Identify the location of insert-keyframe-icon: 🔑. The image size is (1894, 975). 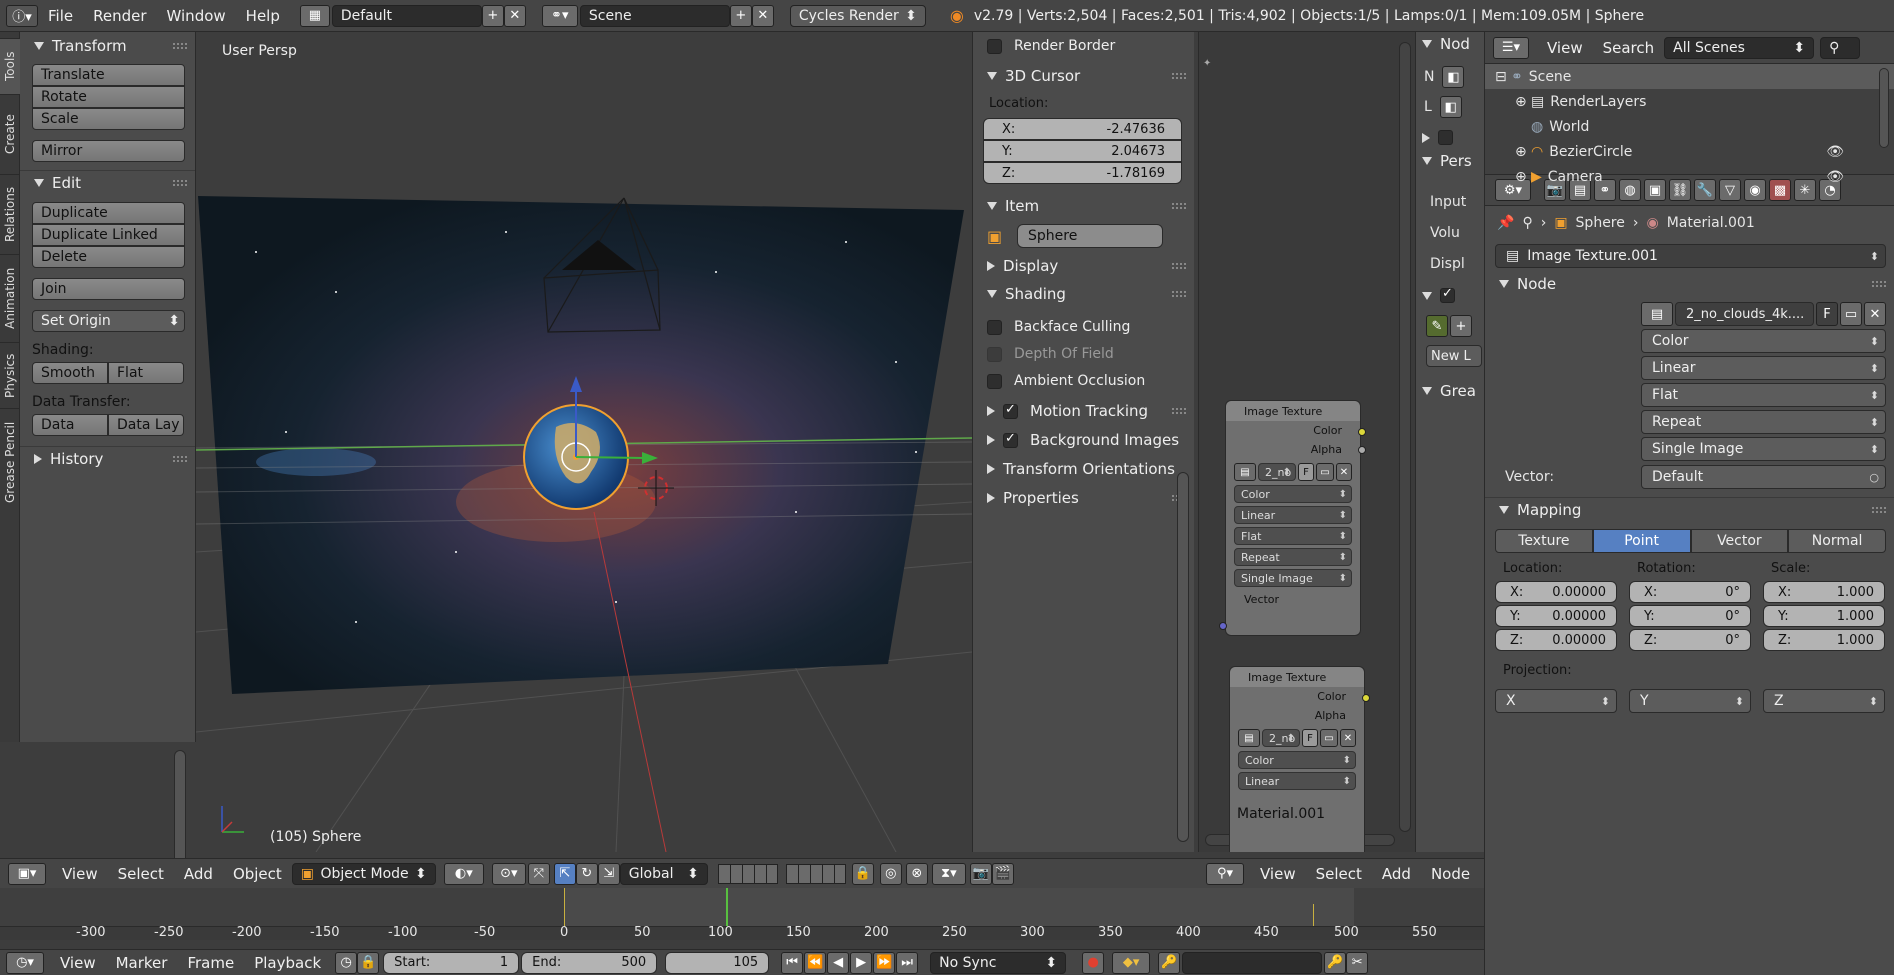
(1169, 962).